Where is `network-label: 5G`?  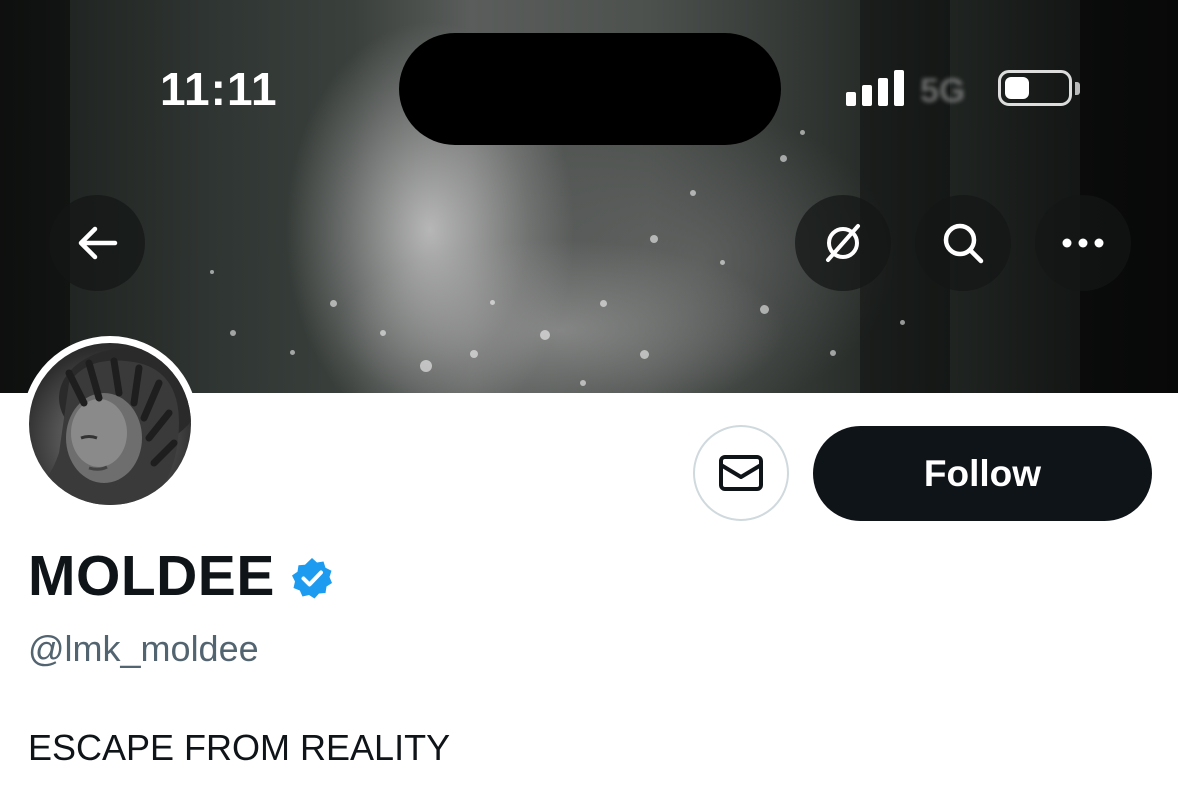
network-label: 5G is located at coordinates (943, 91).